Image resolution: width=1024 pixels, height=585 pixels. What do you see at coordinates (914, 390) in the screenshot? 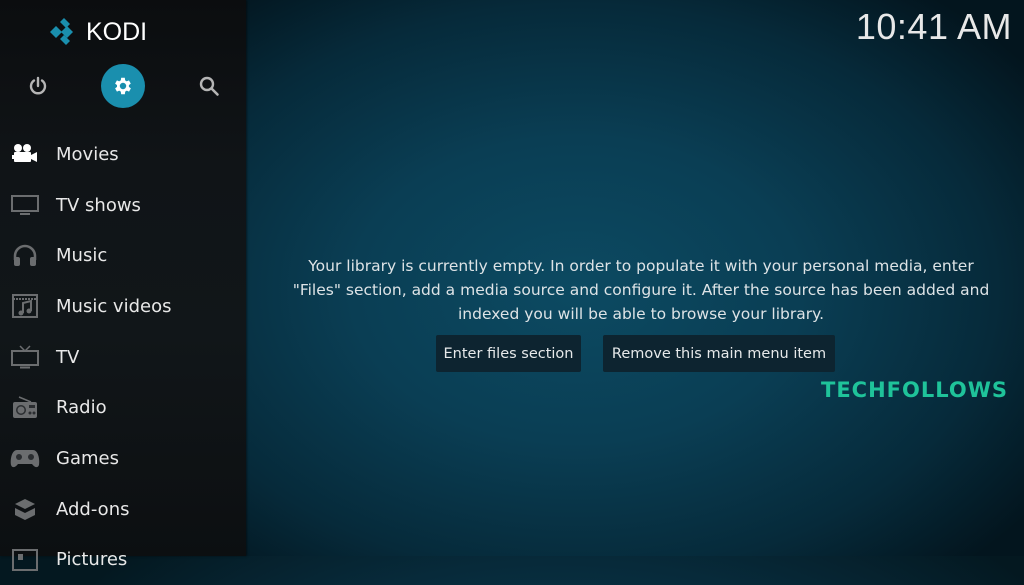
I see `watermark: TECHFOLLOWS` at bounding box center [914, 390].